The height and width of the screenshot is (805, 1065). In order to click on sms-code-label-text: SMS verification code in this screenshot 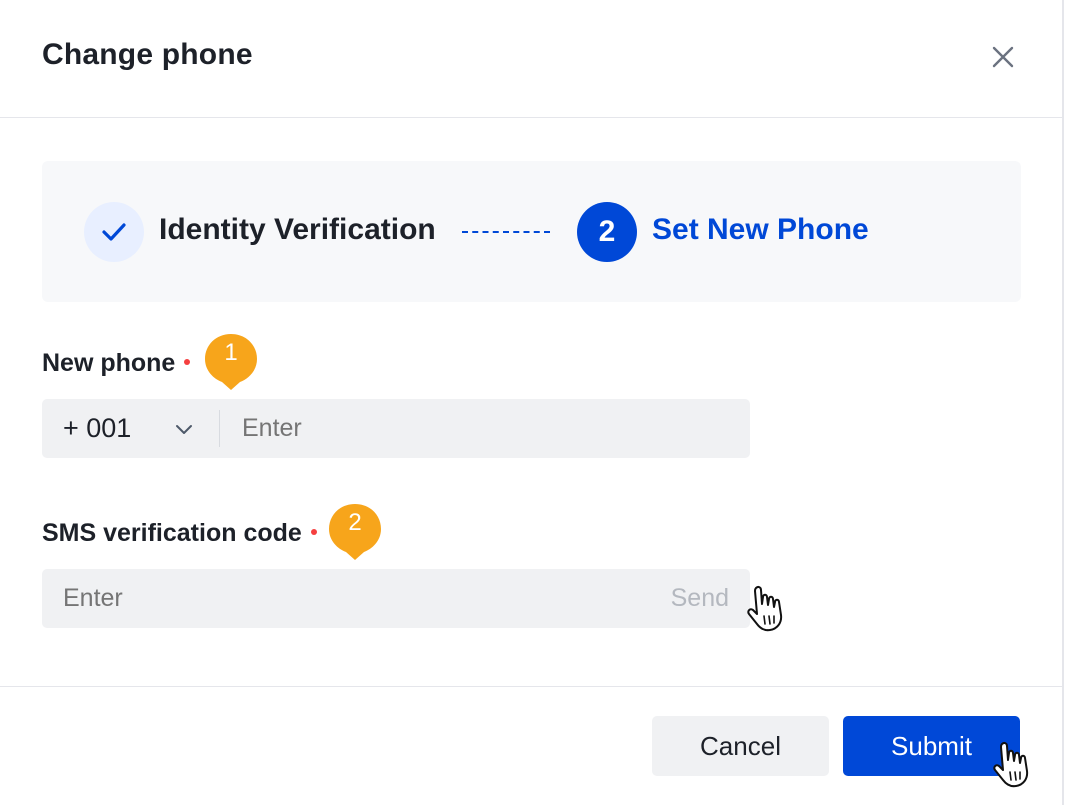, I will do `click(172, 533)`.